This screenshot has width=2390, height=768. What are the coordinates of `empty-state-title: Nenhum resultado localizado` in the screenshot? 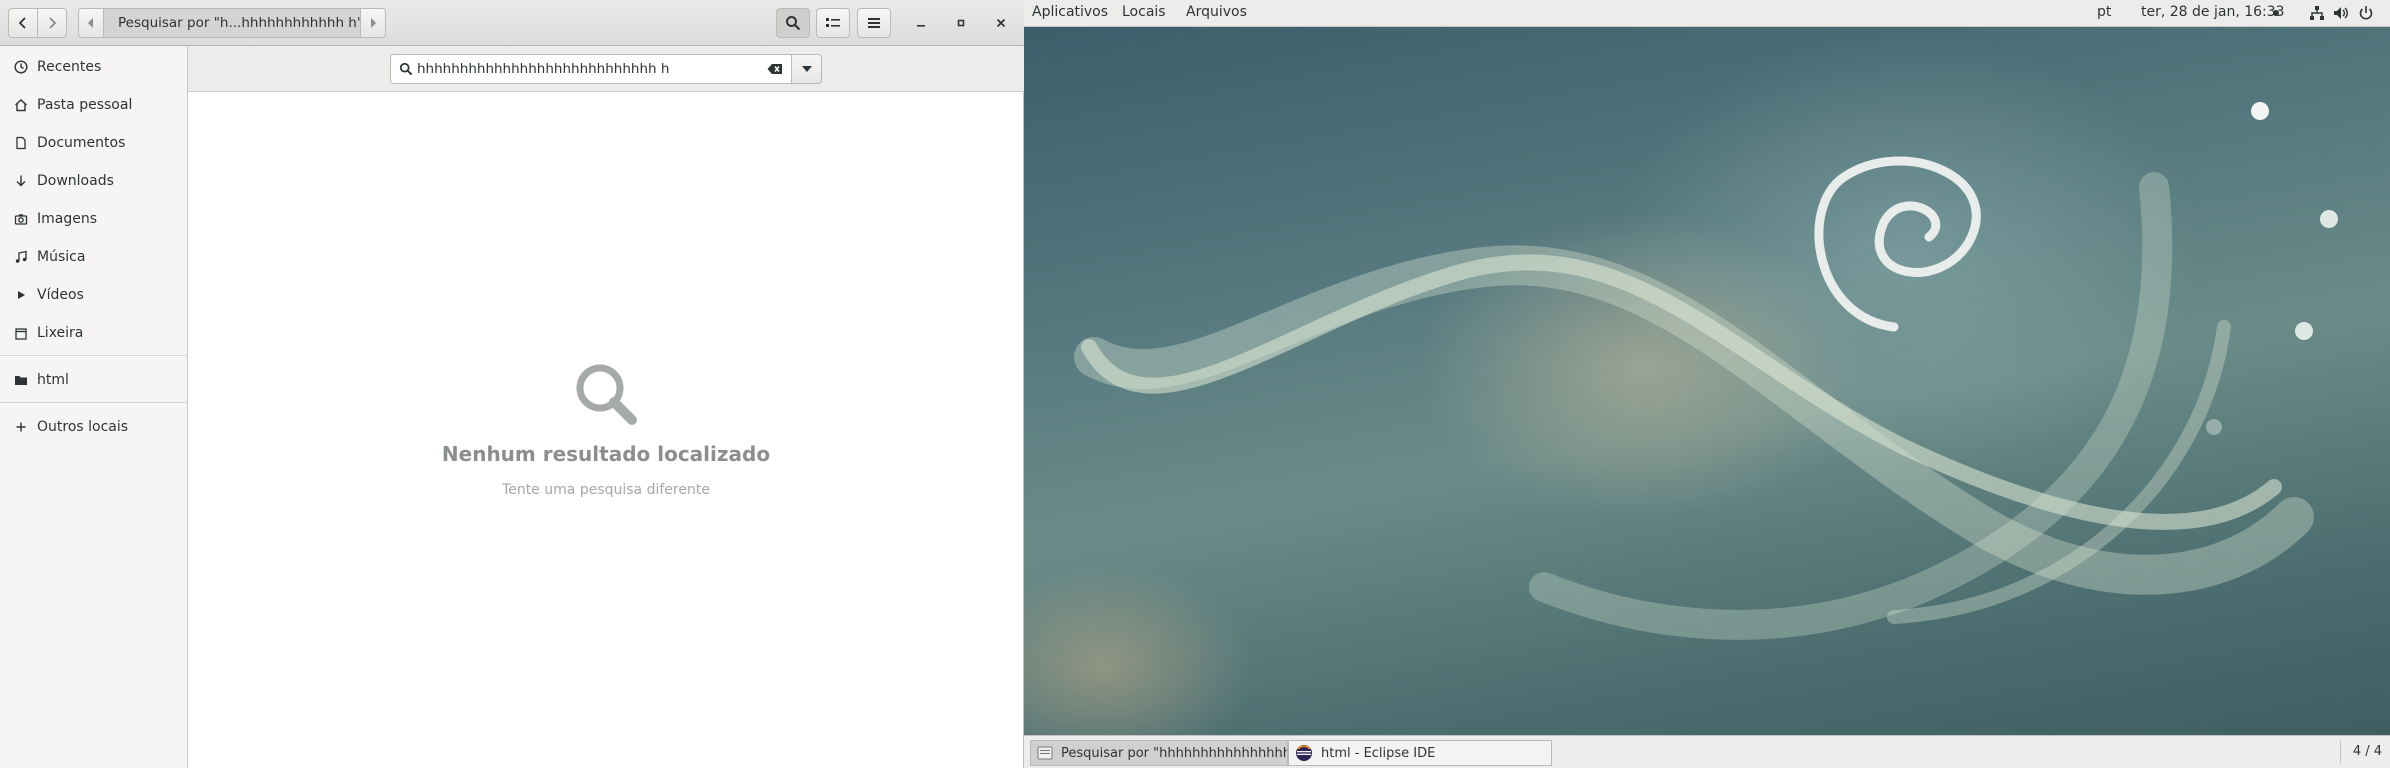 It's located at (606, 454).